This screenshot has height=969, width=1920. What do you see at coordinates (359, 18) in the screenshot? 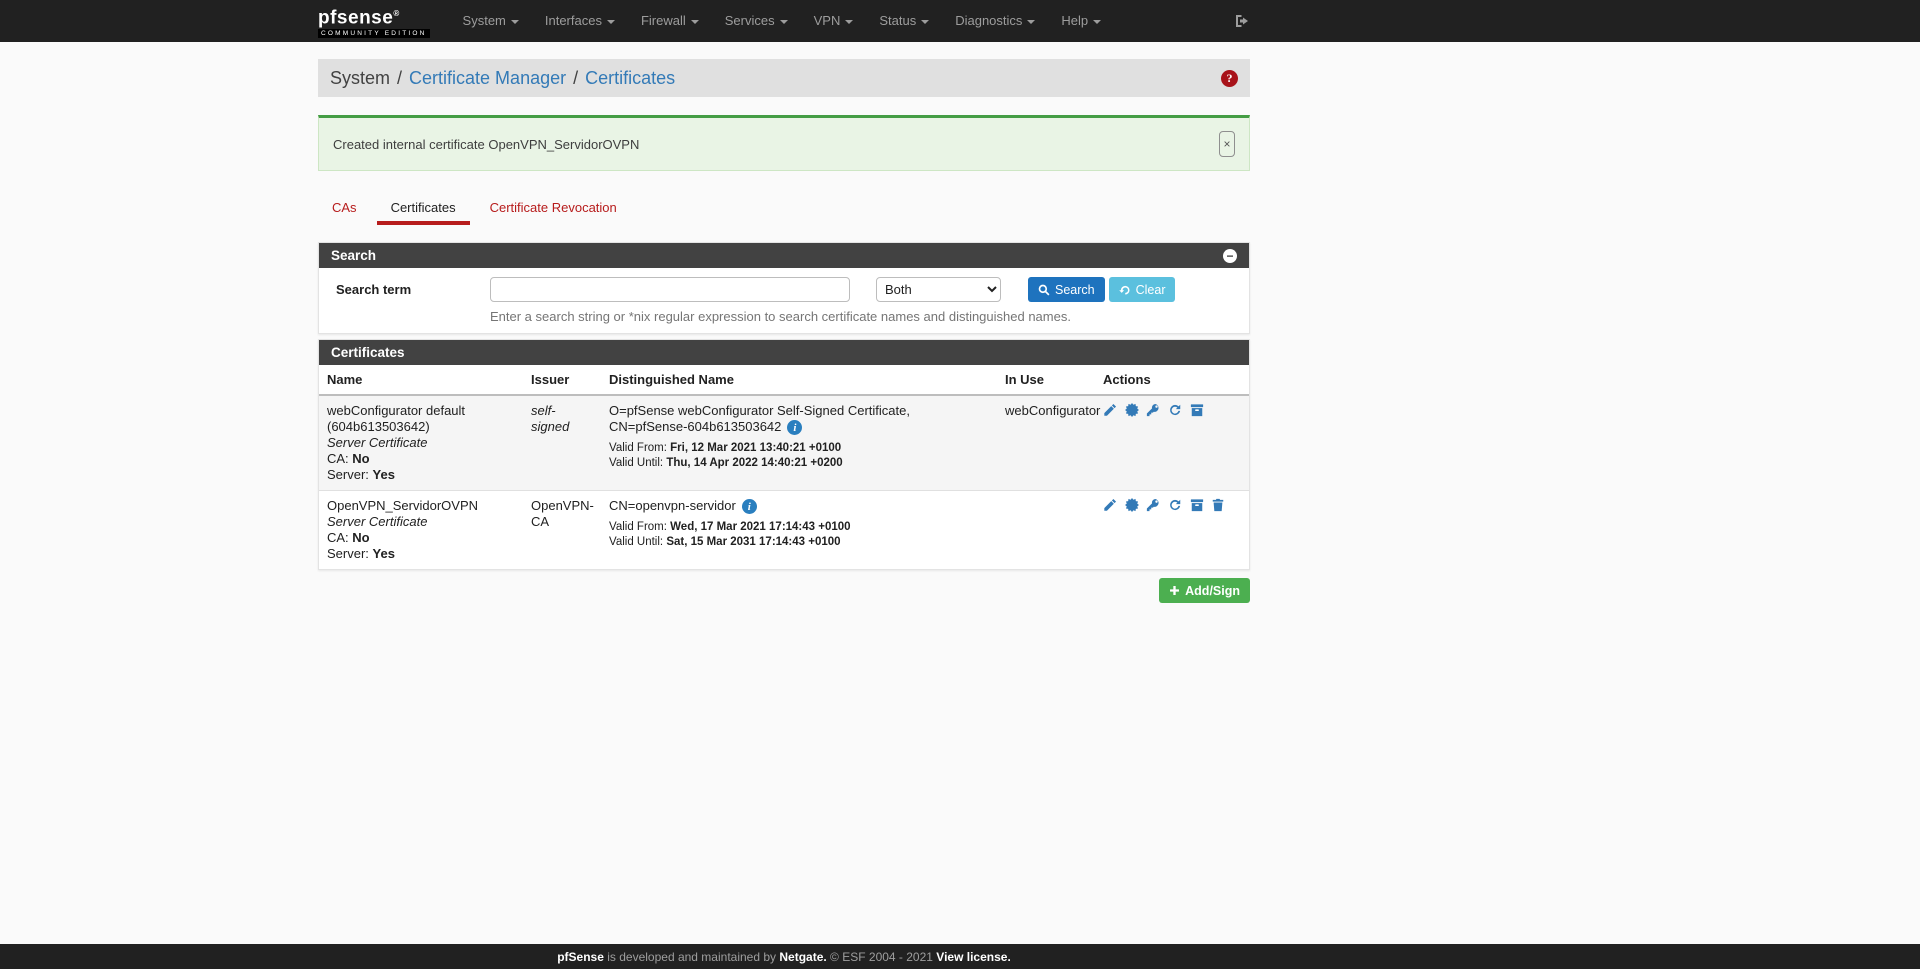
I see `brand-name: pfsense®` at bounding box center [359, 18].